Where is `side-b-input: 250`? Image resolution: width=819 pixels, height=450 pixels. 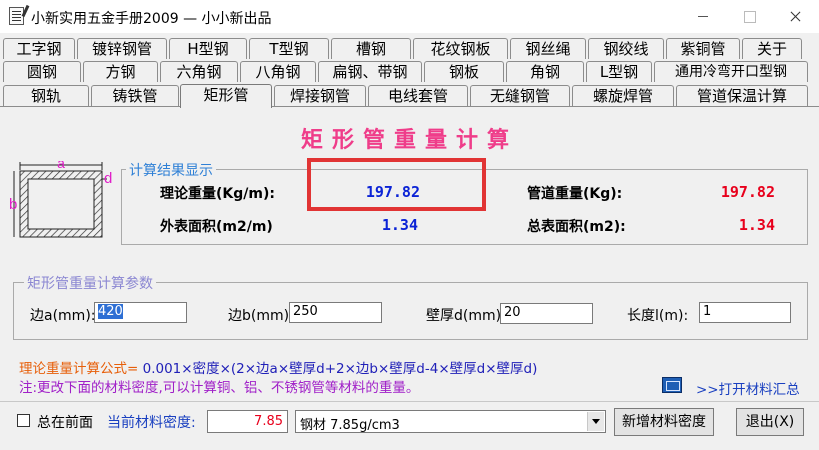 side-b-input: 250 is located at coordinates (335, 312).